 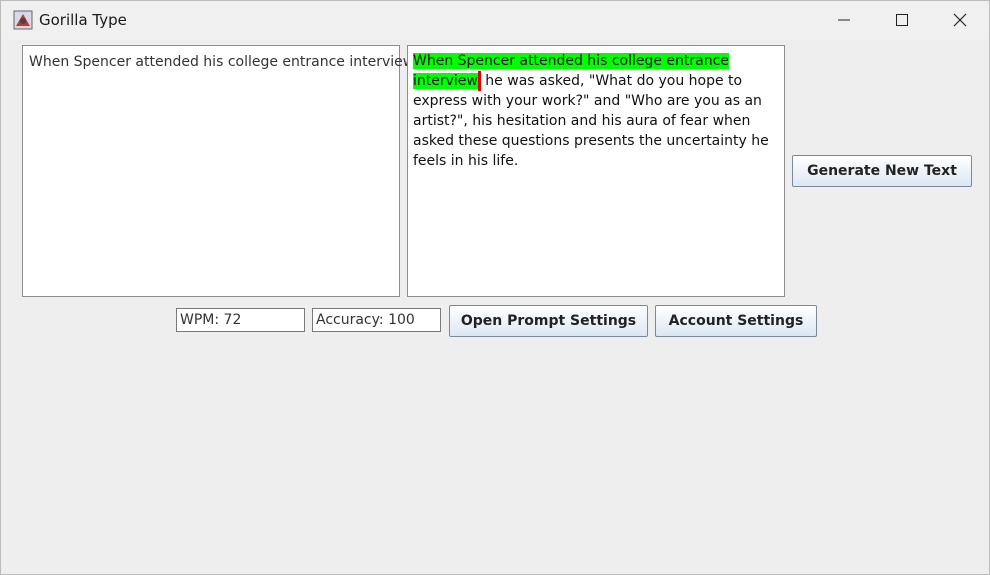 What do you see at coordinates (882, 171) in the screenshot?
I see `generate-new-text-button: Generate New Text` at bounding box center [882, 171].